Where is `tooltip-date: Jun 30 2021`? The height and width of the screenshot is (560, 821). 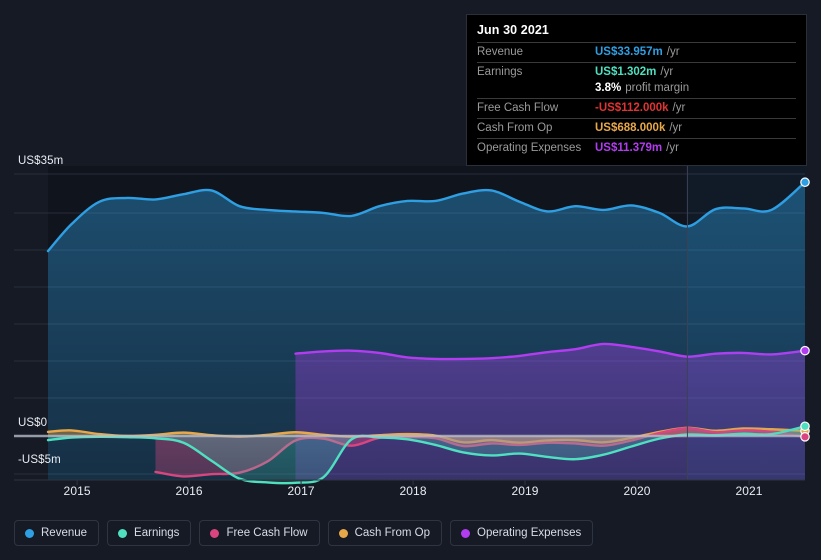 tooltip-date: Jun 30 2021 is located at coordinates (513, 30).